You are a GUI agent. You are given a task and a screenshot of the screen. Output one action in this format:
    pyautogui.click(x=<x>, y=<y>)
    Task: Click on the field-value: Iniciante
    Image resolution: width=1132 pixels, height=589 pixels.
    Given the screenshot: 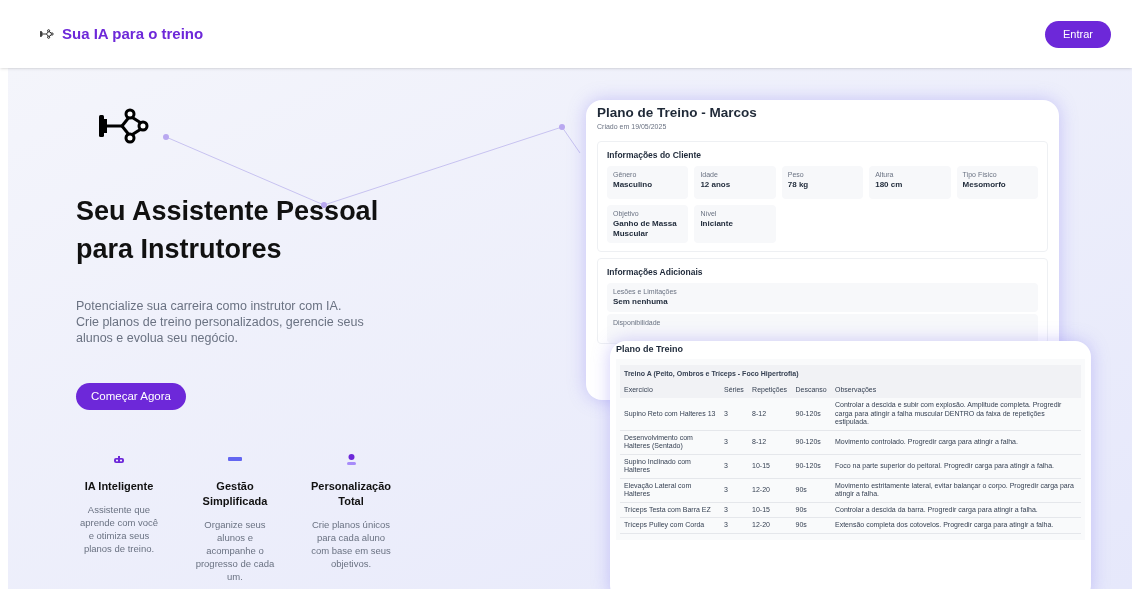 What is the action you would take?
    pyautogui.click(x=717, y=224)
    